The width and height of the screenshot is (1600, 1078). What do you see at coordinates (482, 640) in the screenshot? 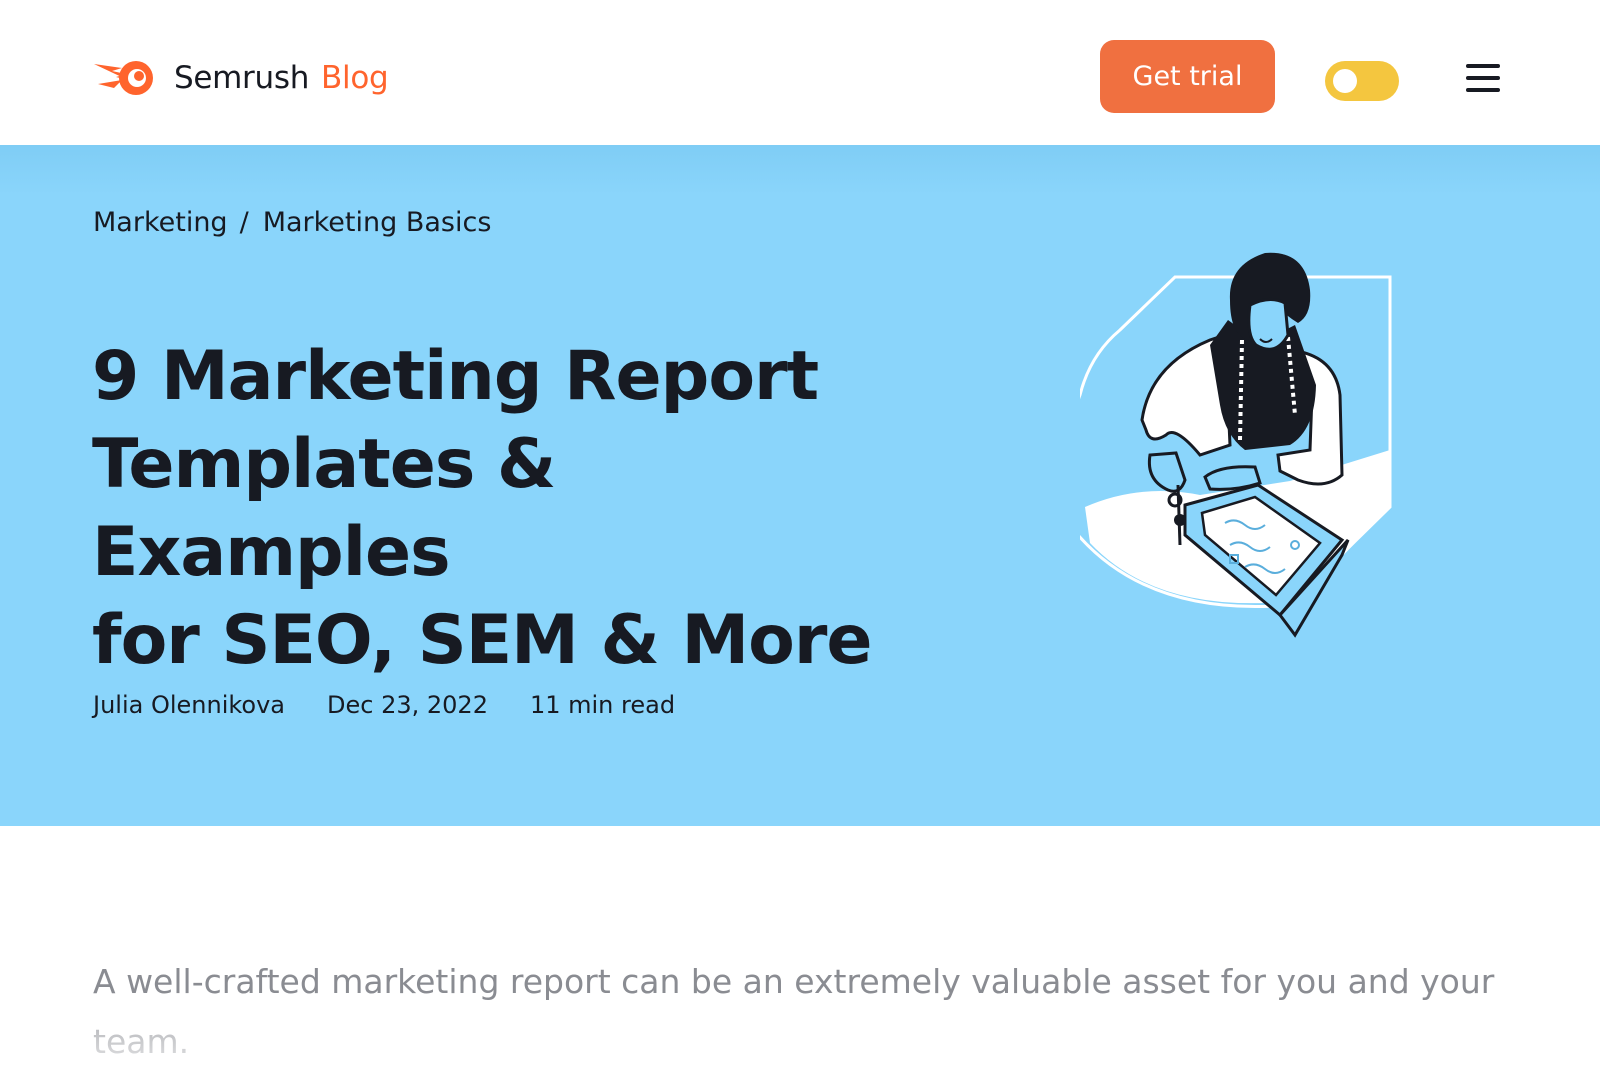
I see `title-line: for SEO, SEM & More` at bounding box center [482, 640].